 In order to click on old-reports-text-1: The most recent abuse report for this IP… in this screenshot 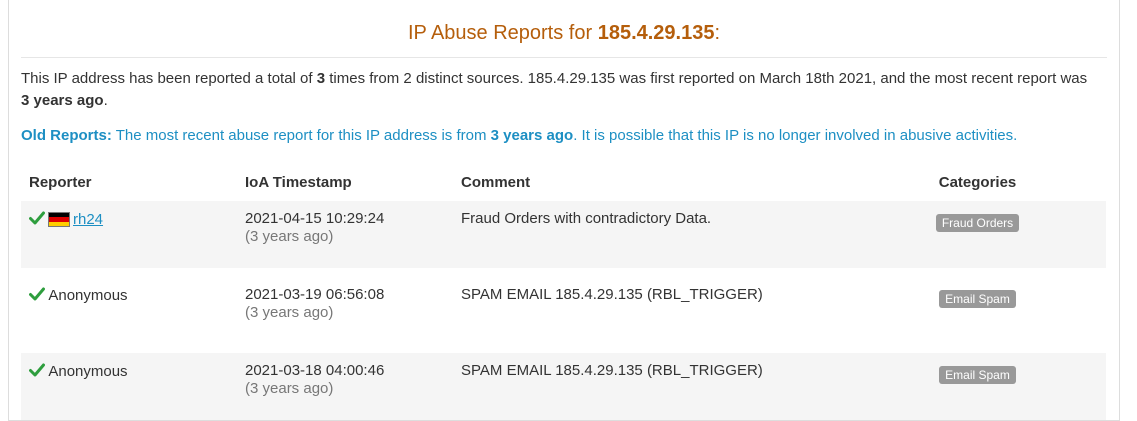, I will do `click(301, 135)`.